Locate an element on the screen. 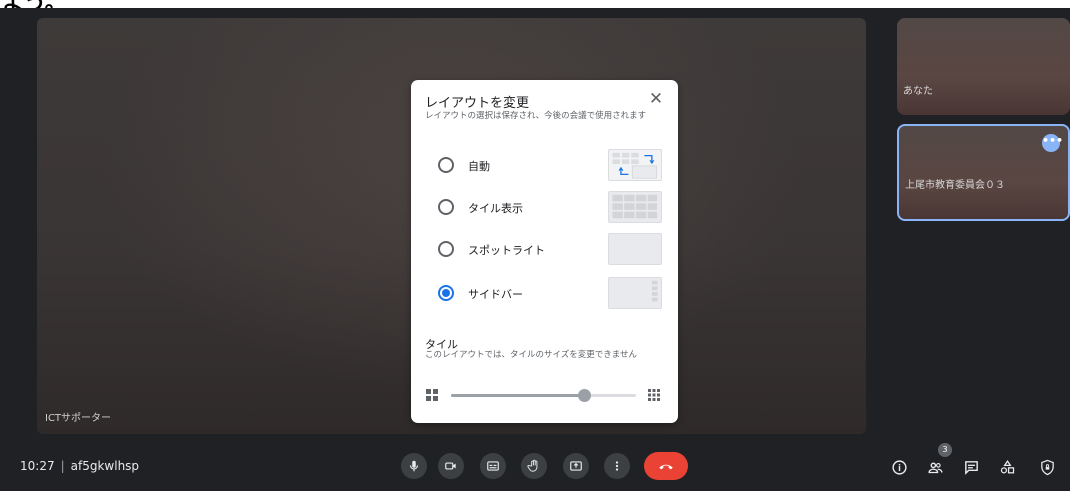  dialog-description: レイアウトの選択は保存され、今後の会議で使用されます is located at coordinates (536, 116).